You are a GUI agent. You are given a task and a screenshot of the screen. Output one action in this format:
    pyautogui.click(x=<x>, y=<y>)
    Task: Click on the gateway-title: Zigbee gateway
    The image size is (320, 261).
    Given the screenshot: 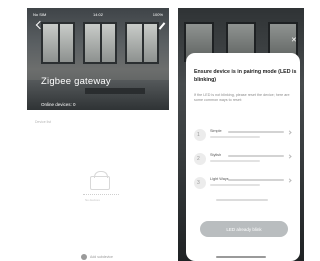 What is the action you would take?
    pyautogui.click(x=76, y=81)
    